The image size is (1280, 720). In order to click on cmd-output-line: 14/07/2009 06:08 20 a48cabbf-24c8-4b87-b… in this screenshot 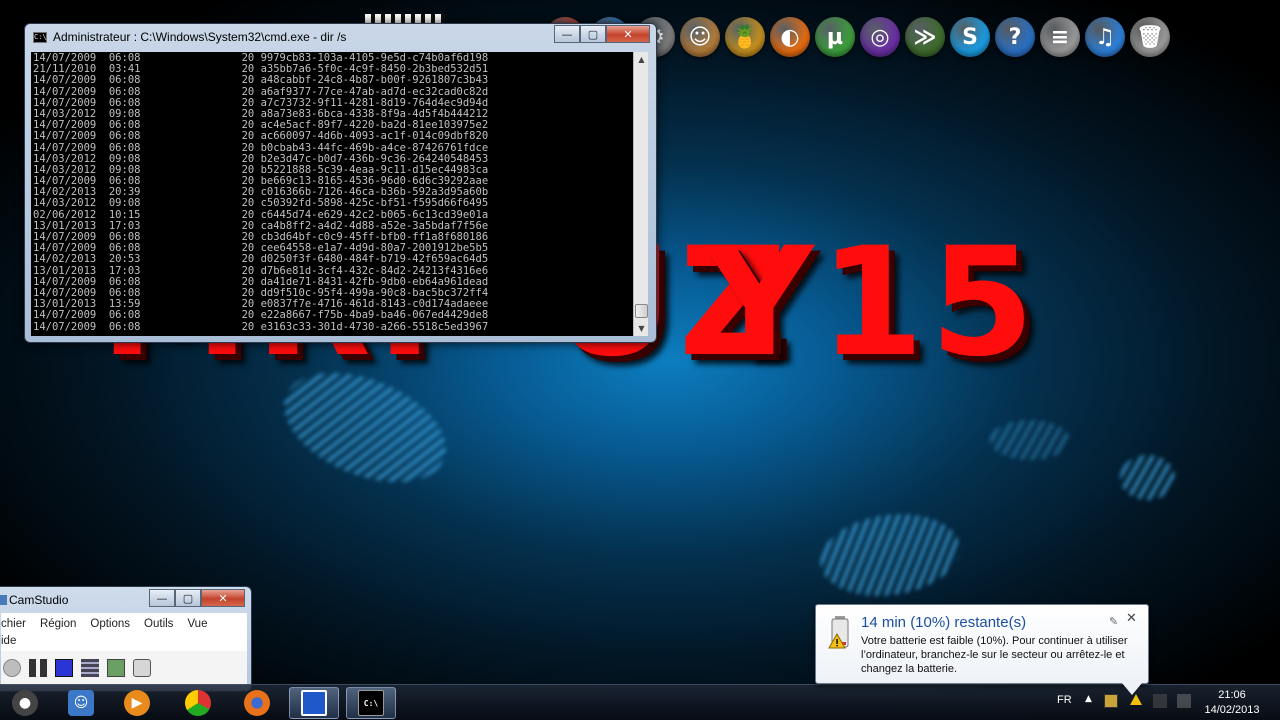, I will do `click(261, 80)`.